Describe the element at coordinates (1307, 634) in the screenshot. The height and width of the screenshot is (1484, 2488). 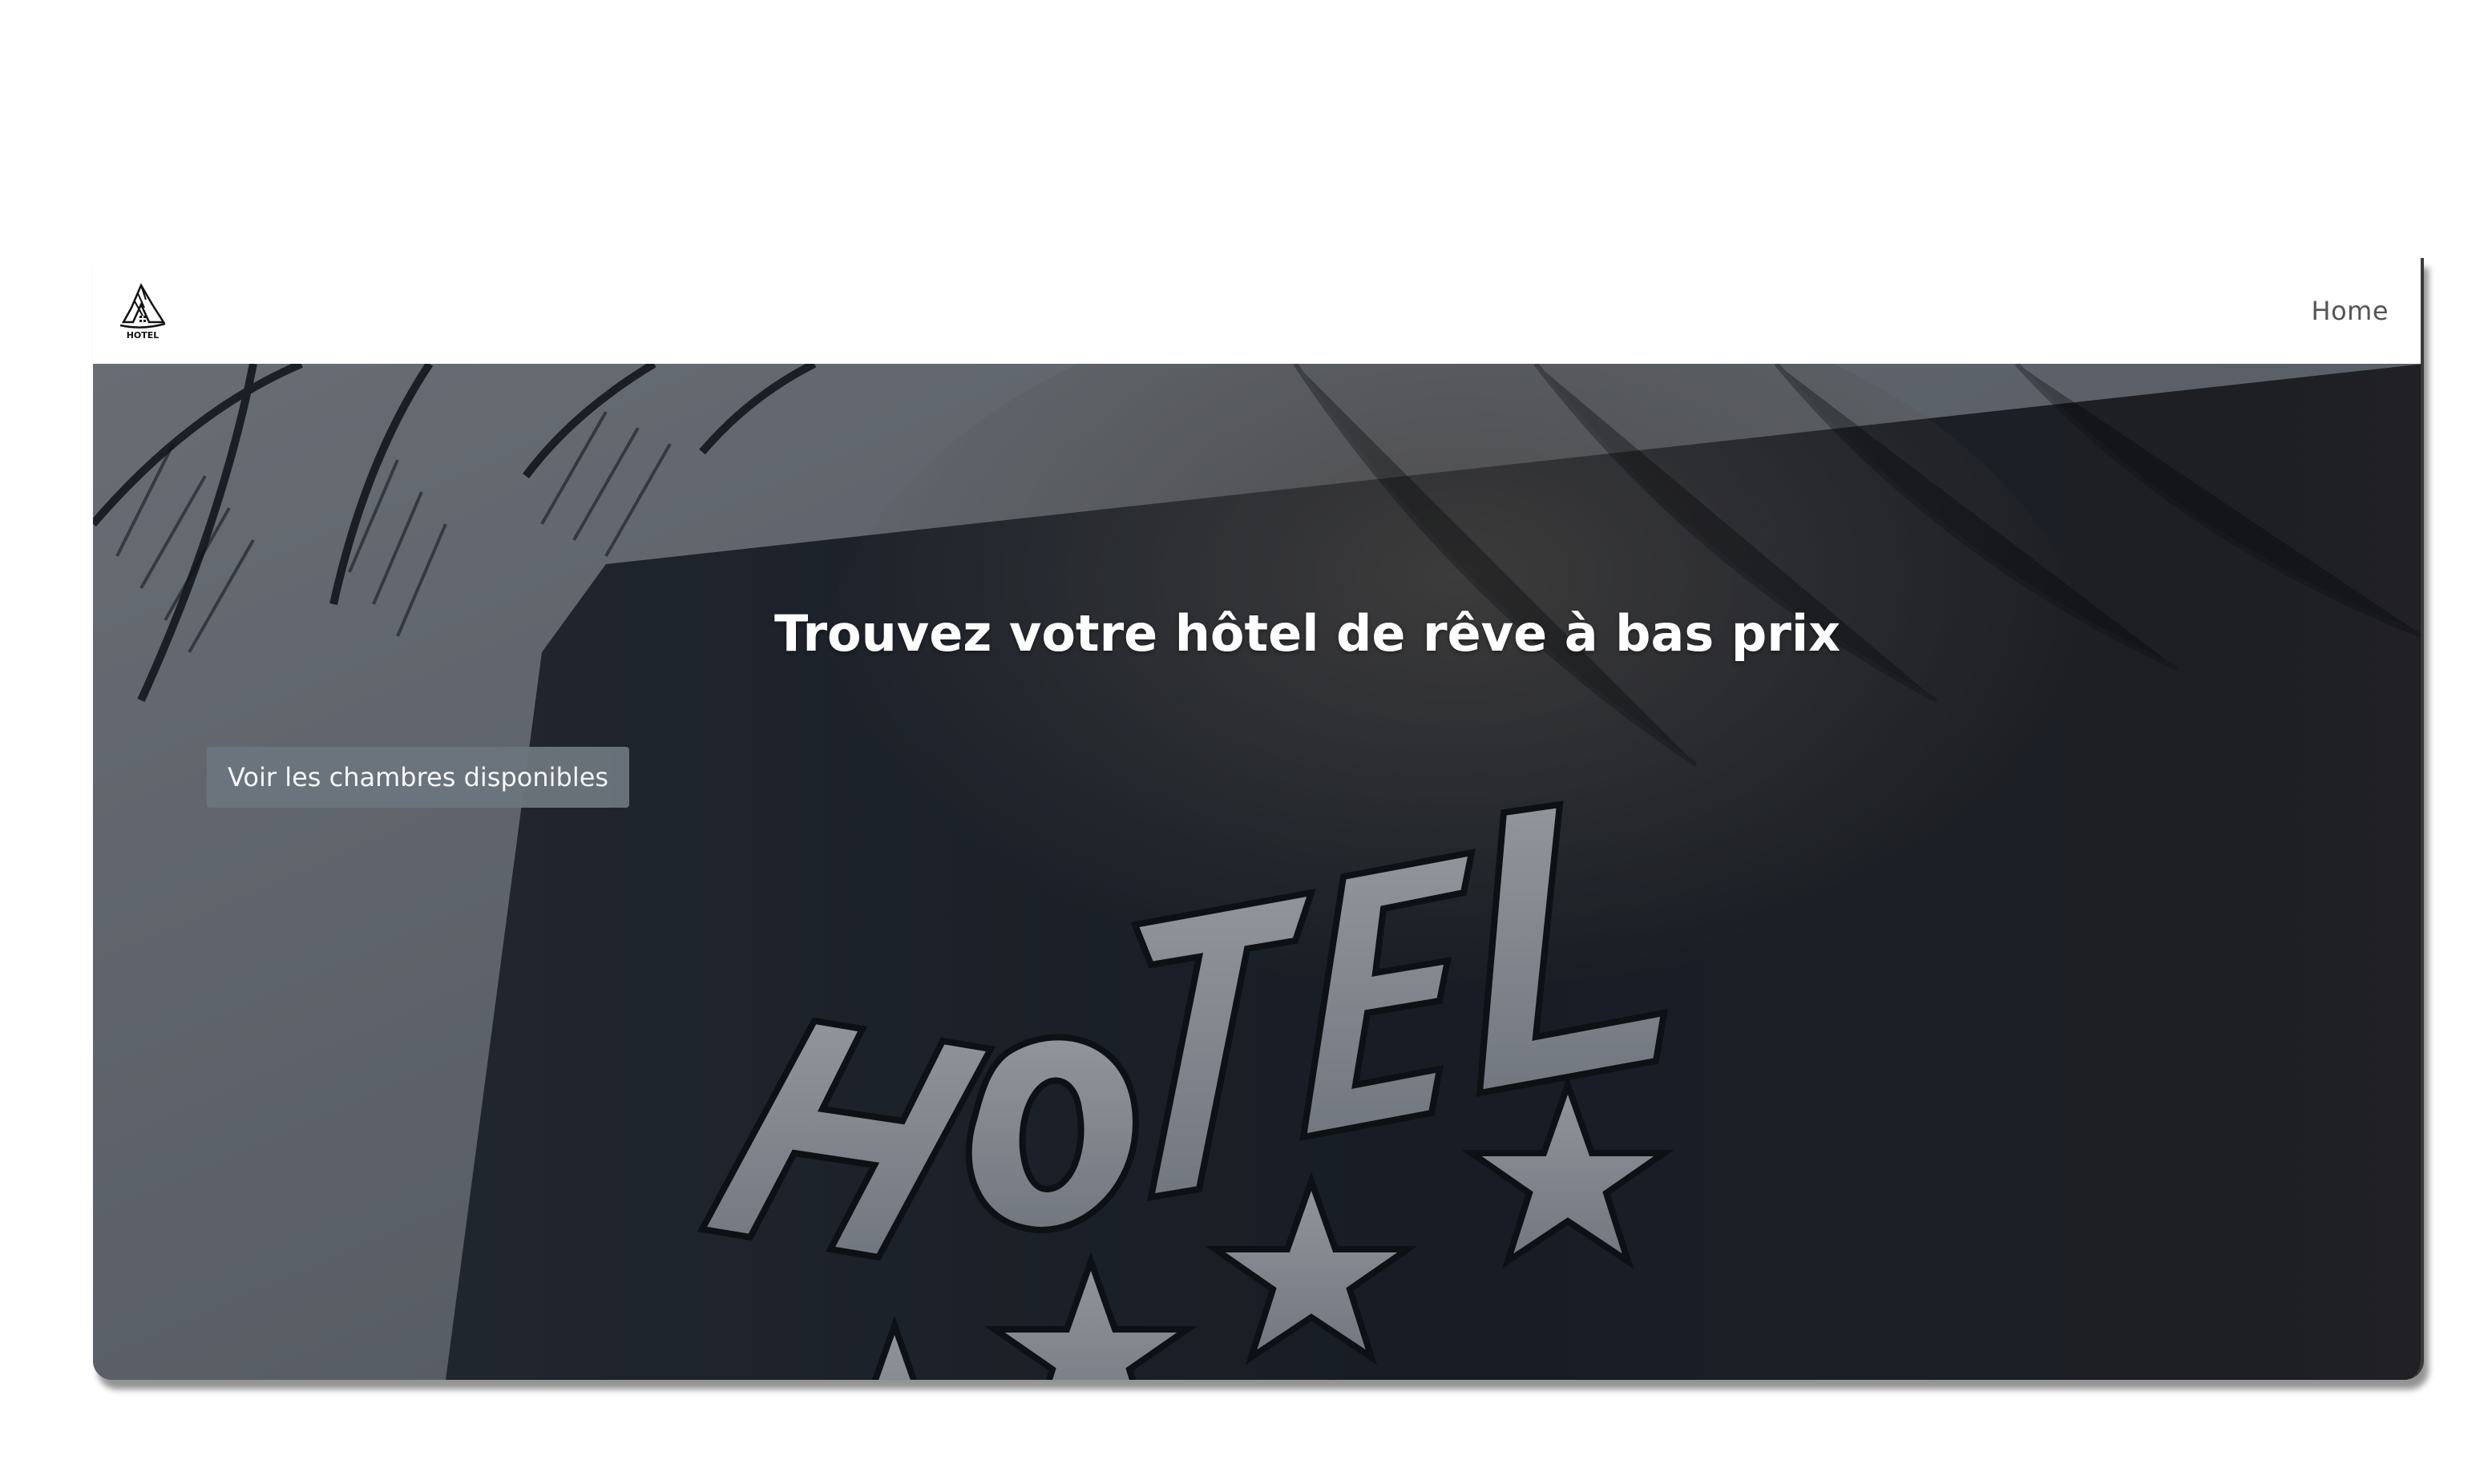
I see `hero-title: Trouvez votre hôtel de rêve à bas prix` at that location.